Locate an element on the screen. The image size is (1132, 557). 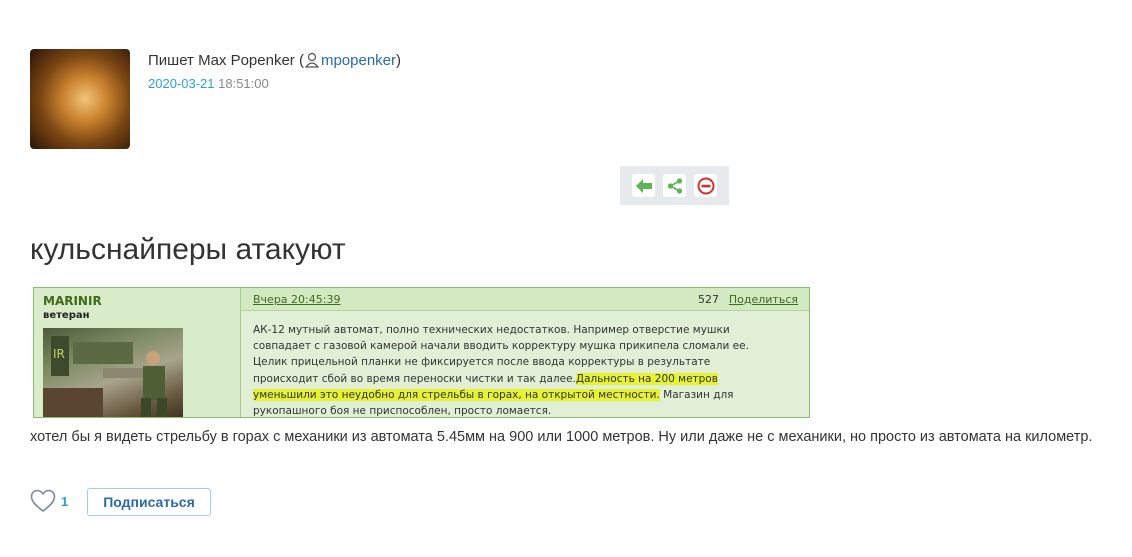
like-control: 1 is located at coordinates (49, 501).